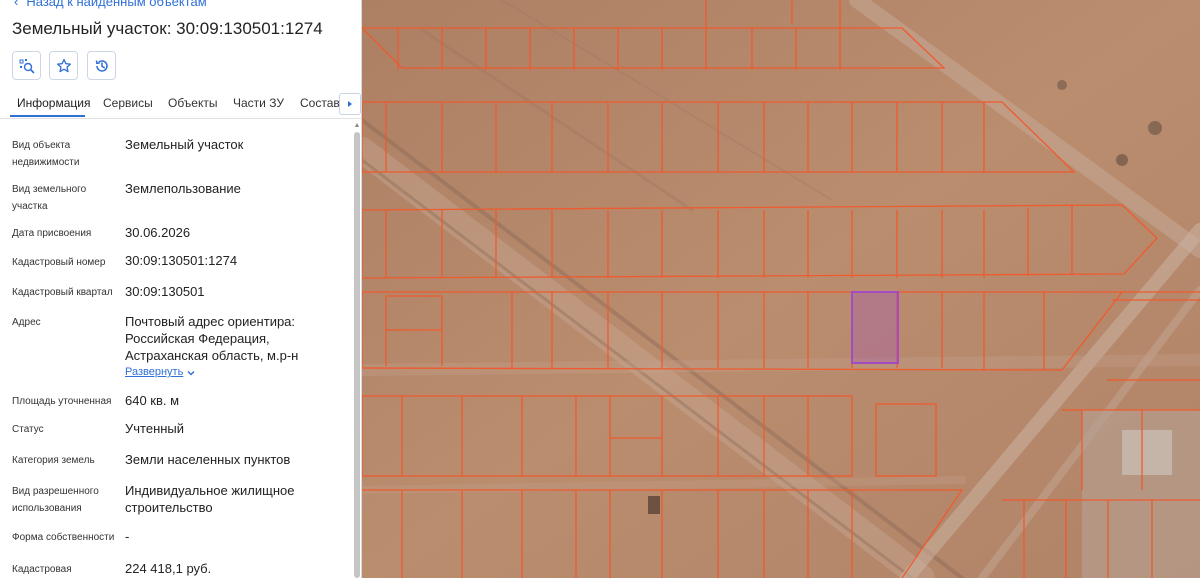 The image size is (1200, 578). Describe the element at coordinates (110, 4) in the screenshot. I see `back-link: ‹ Назад к найденным объектам` at that location.